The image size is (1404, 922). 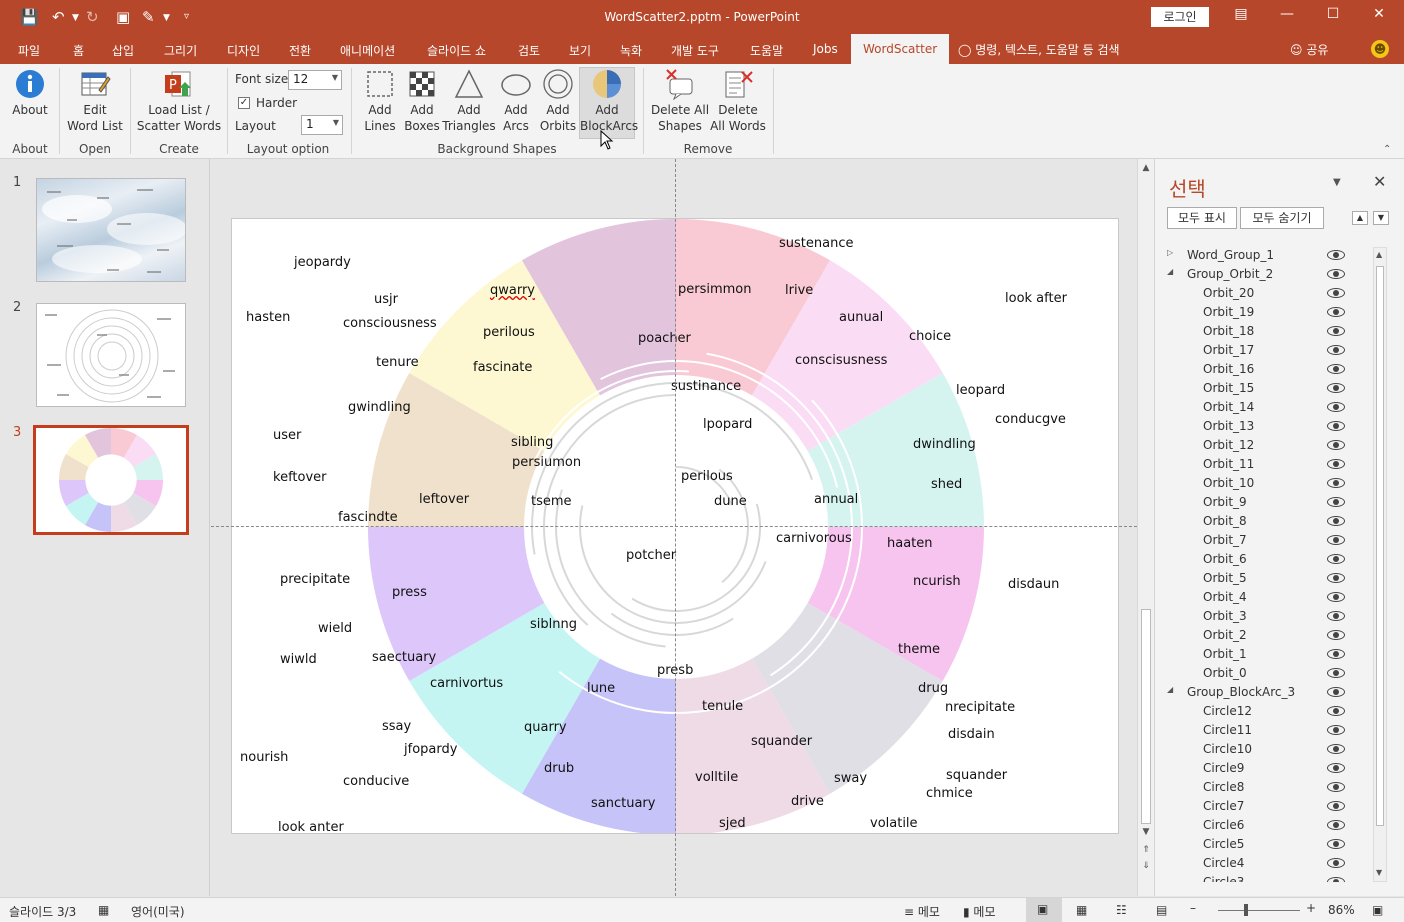 I want to click on word: chmice, so click(x=949, y=793).